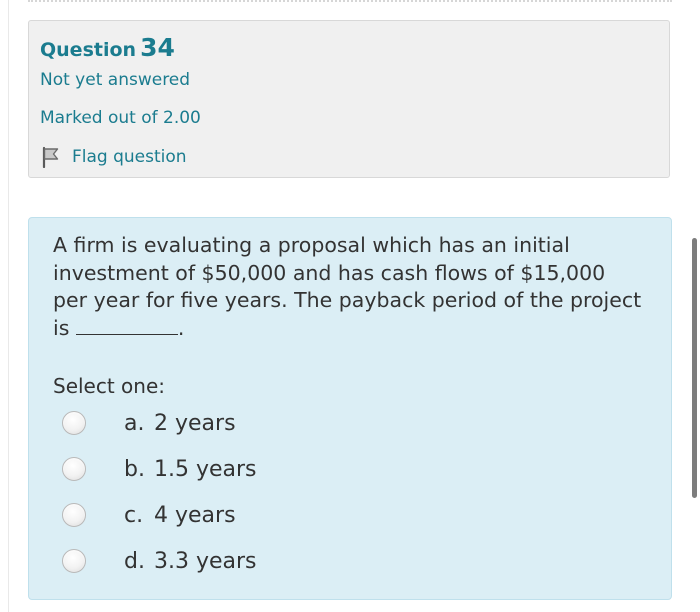 This screenshot has height=612, width=700. I want to click on marks-info: Marked out of 2.00, so click(120, 118).